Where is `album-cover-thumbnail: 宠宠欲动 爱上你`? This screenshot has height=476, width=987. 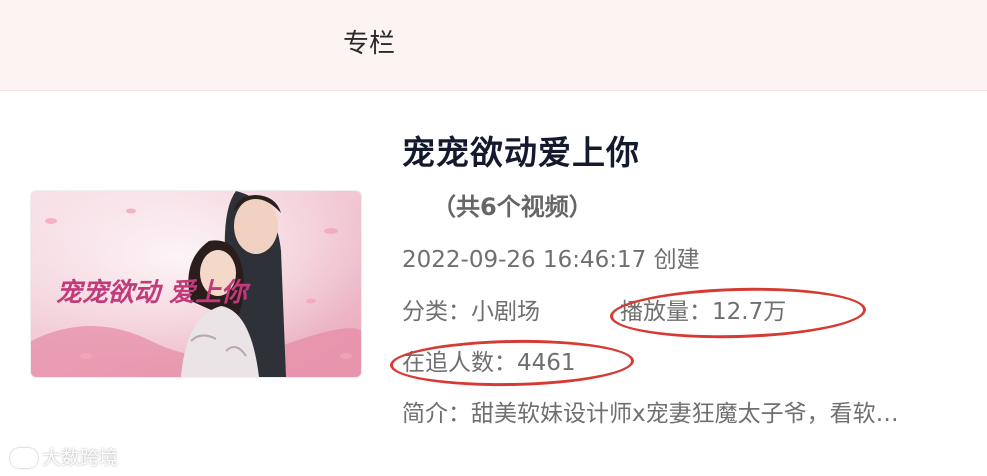 album-cover-thumbnail: 宠宠欲动 爱上你 is located at coordinates (196, 284).